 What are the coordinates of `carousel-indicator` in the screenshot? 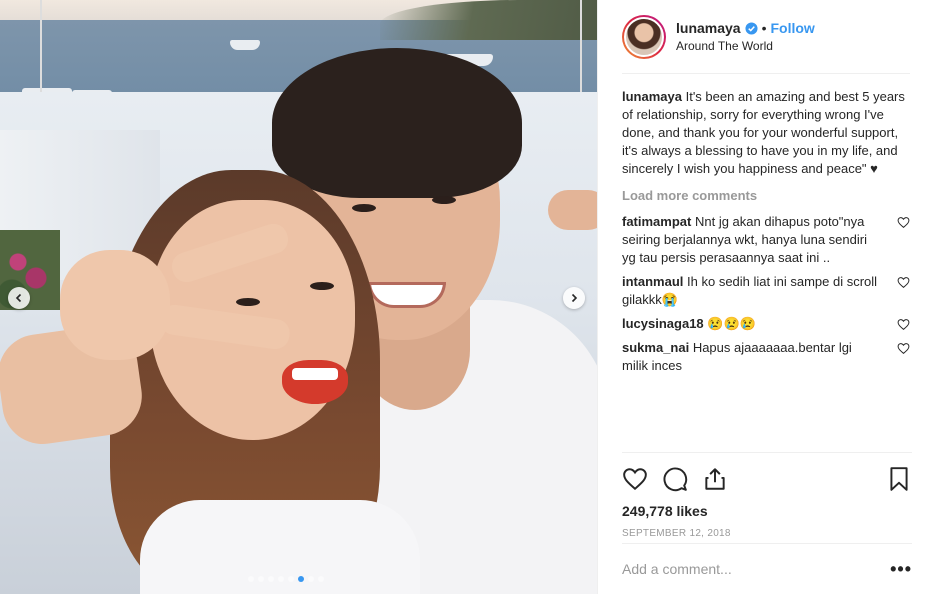 It's located at (286, 579).